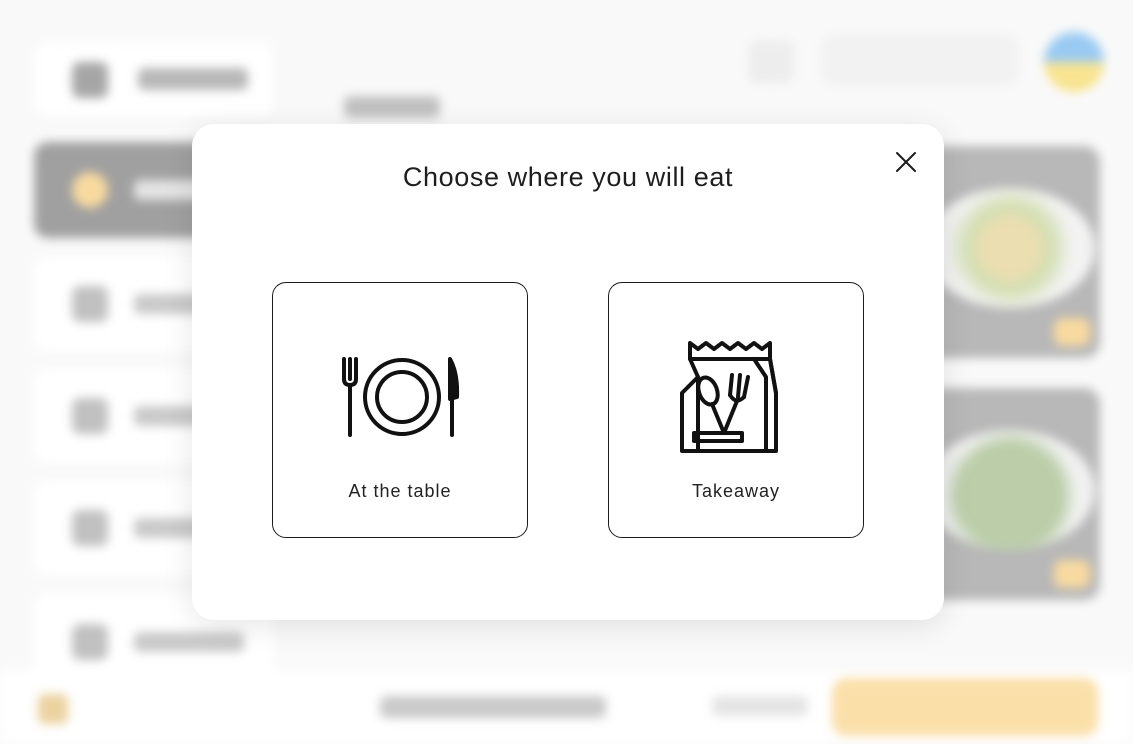 Image resolution: width=1133 pixels, height=744 pixels. What do you see at coordinates (568, 177) in the screenshot?
I see `dialog-title: Choose where you will eat` at bounding box center [568, 177].